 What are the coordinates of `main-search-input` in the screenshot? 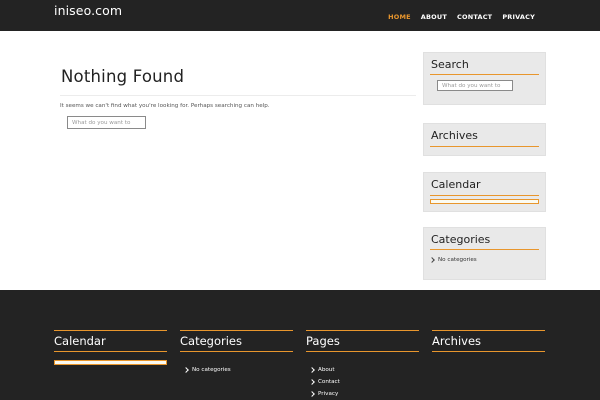 It's located at (106, 122).